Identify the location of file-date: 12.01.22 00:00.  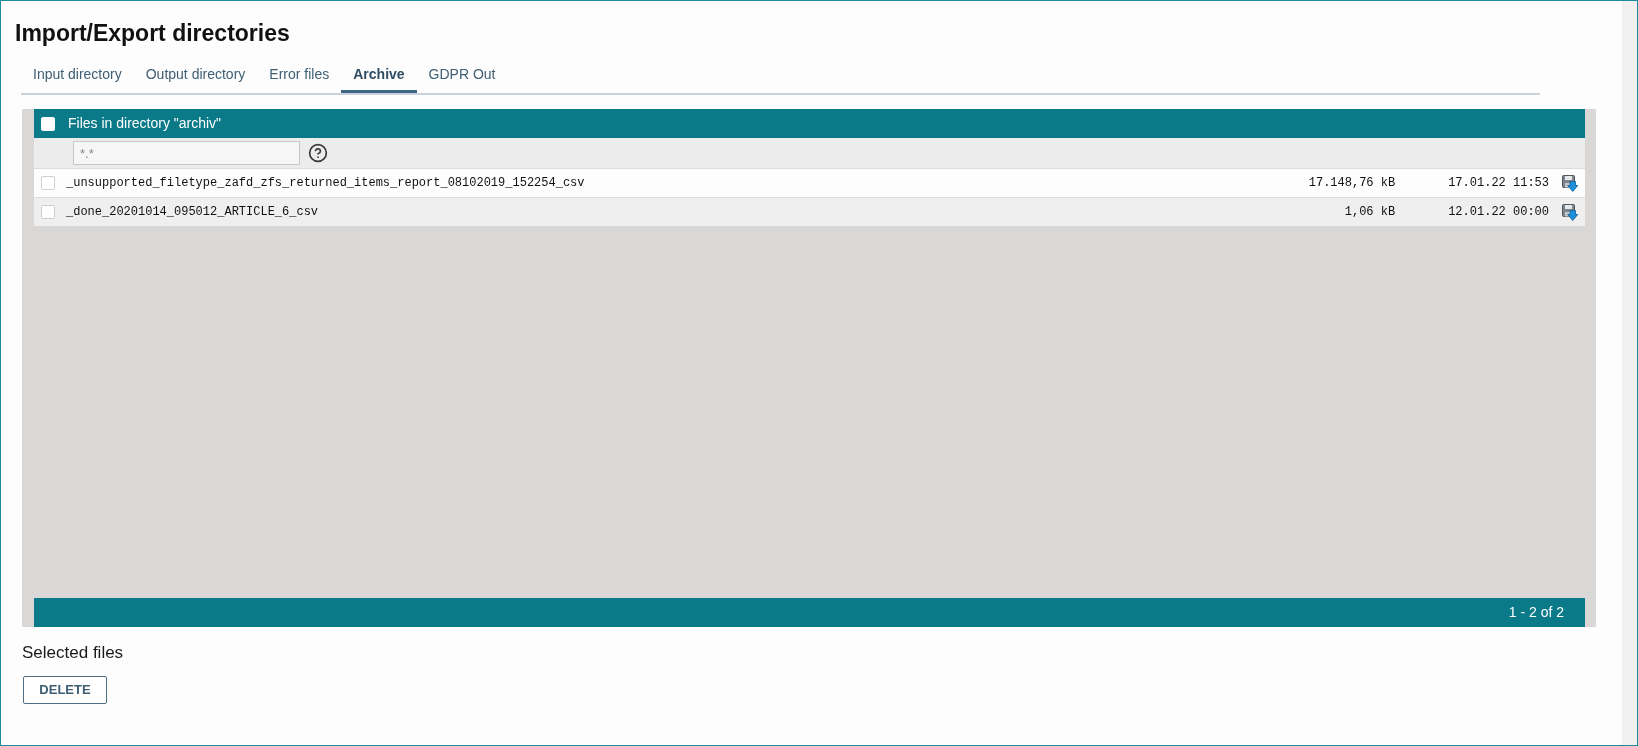
(1498, 212).